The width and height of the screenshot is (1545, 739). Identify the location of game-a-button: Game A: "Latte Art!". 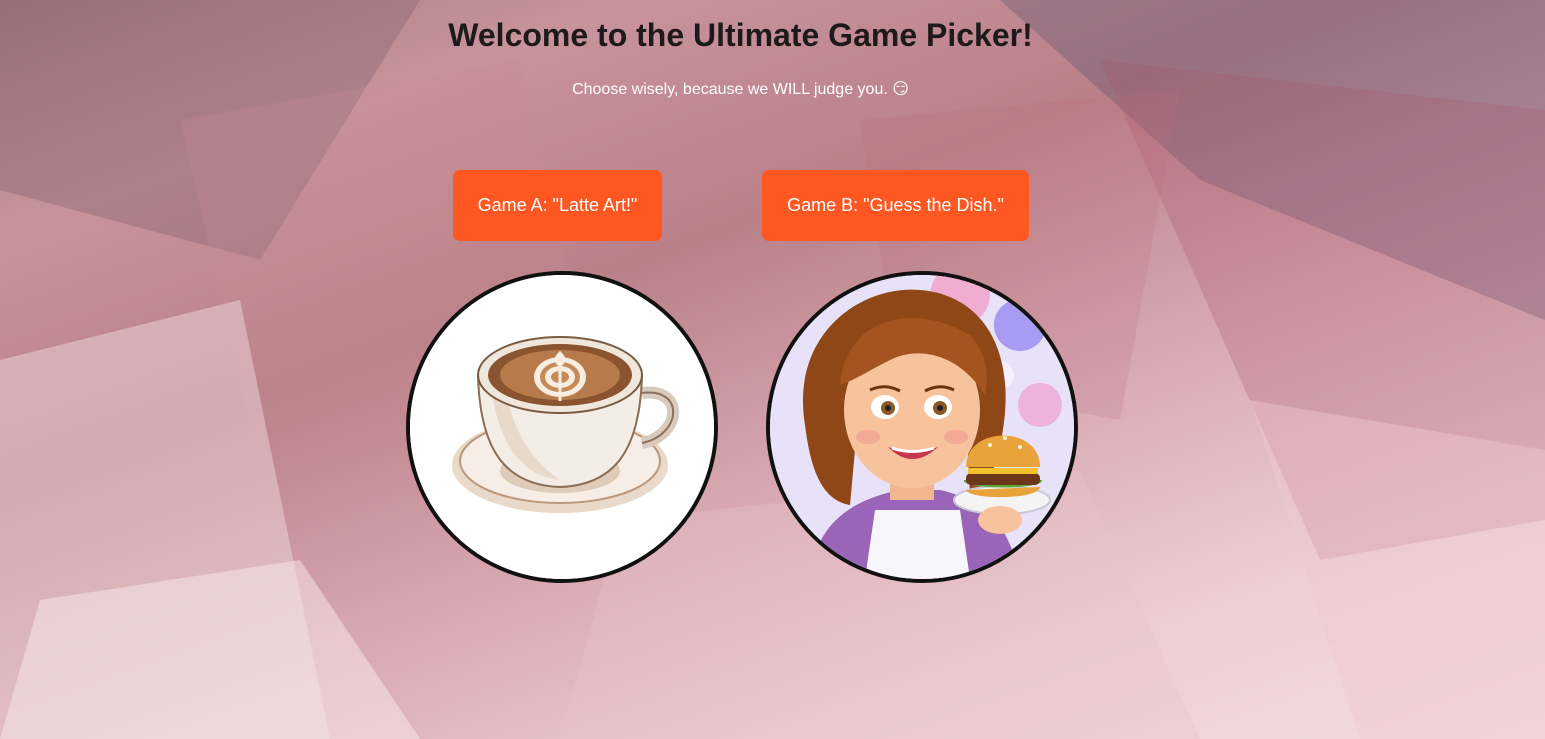
(557, 205).